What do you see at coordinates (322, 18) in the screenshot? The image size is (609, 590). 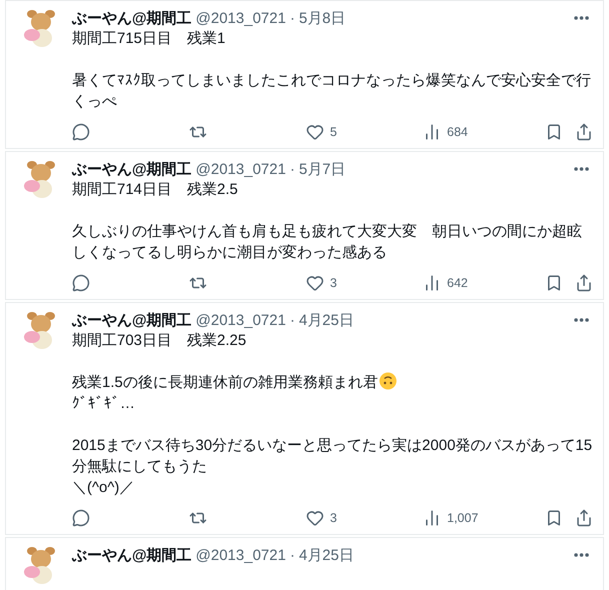 I see `post-date: 5月8日` at bounding box center [322, 18].